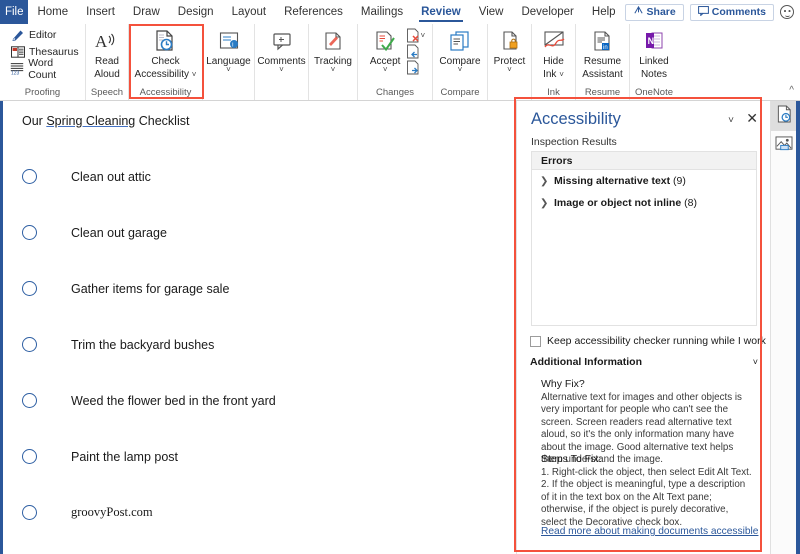  I want to click on right-edge-scrollbar, so click(798, 327).